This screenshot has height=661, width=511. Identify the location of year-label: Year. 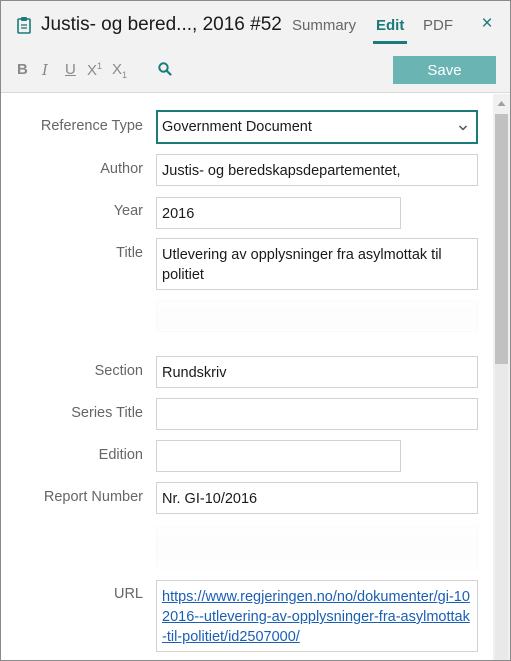
(128, 211).